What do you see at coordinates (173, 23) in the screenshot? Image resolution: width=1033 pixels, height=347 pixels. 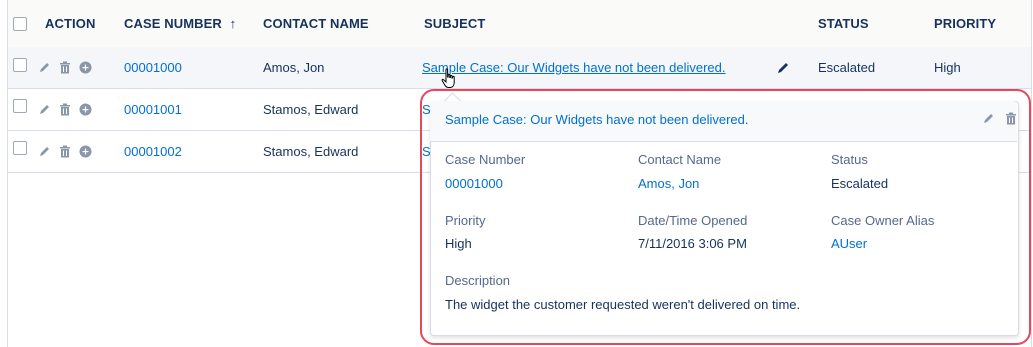 I see `column-header-case-number-label: CASE NUMBER` at bounding box center [173, 23].